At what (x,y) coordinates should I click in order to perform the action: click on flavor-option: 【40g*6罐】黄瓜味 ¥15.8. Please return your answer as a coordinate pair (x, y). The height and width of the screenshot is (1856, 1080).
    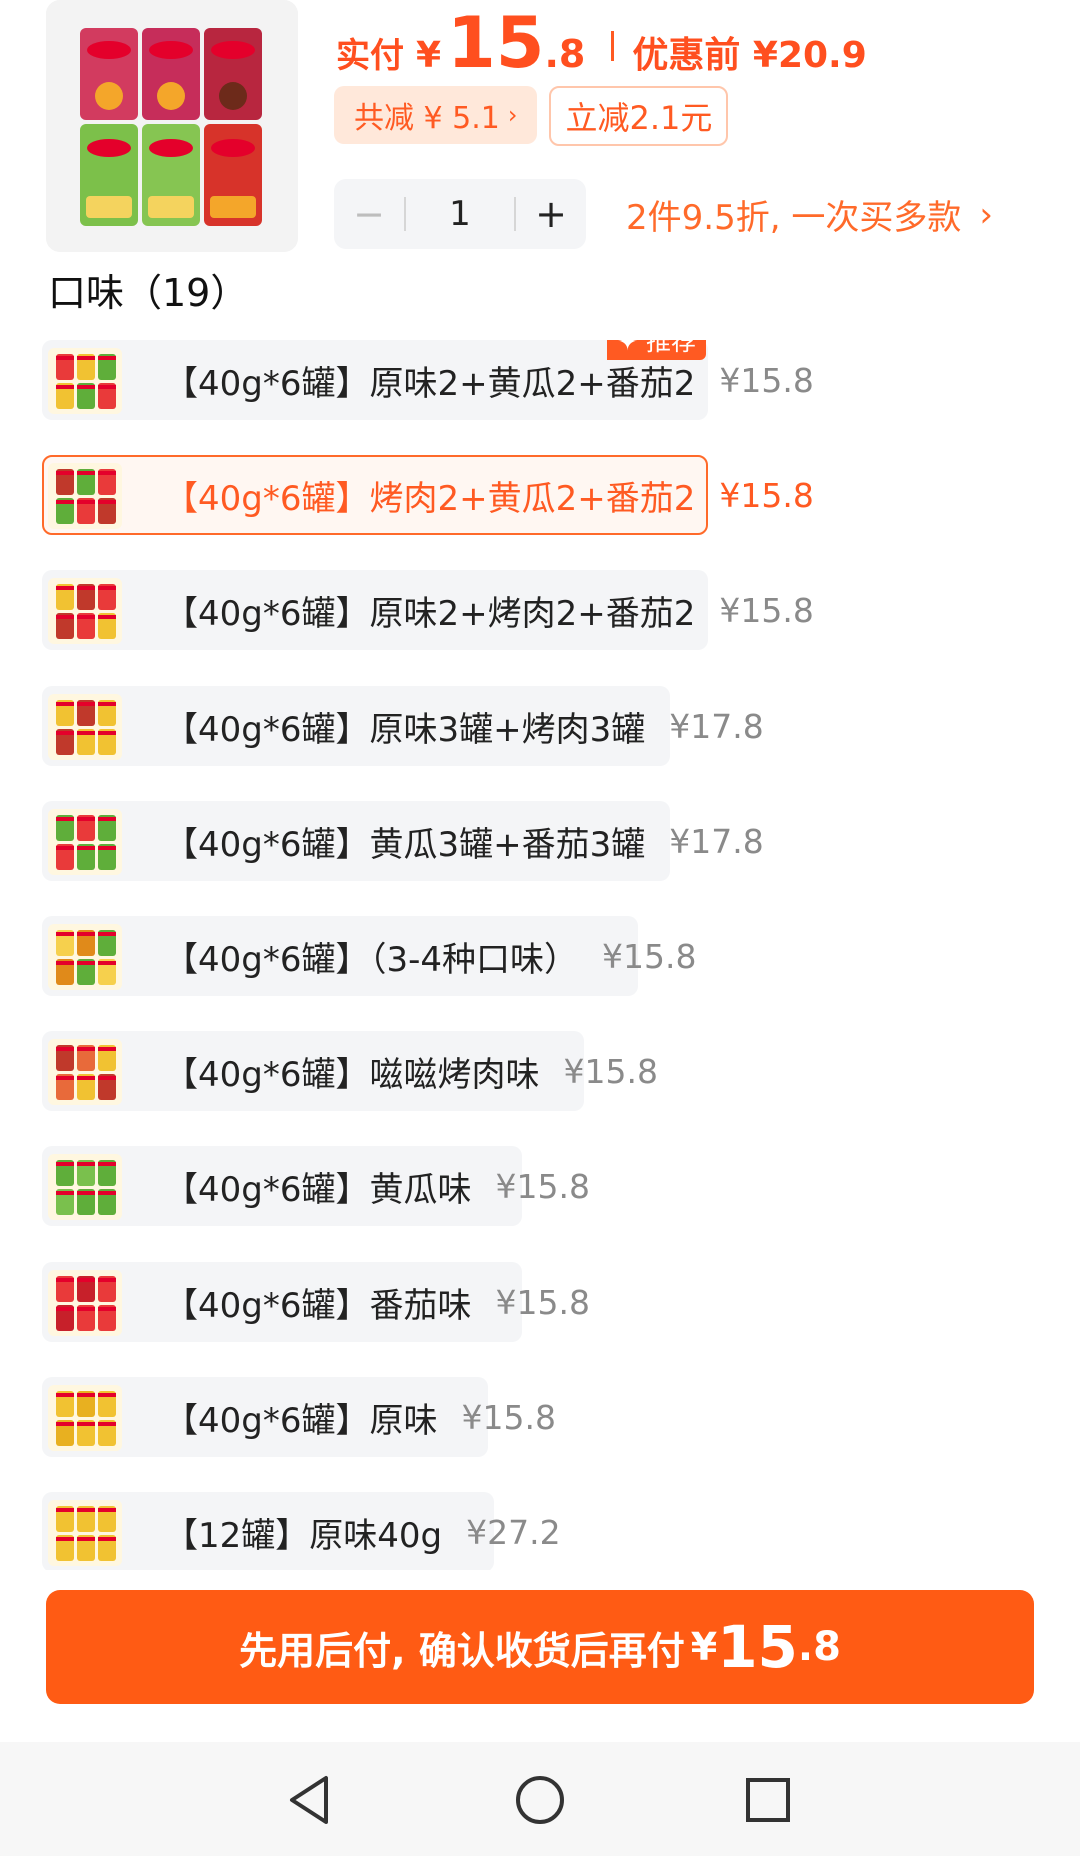
    Looking at the image, I should click on (316, 1186).